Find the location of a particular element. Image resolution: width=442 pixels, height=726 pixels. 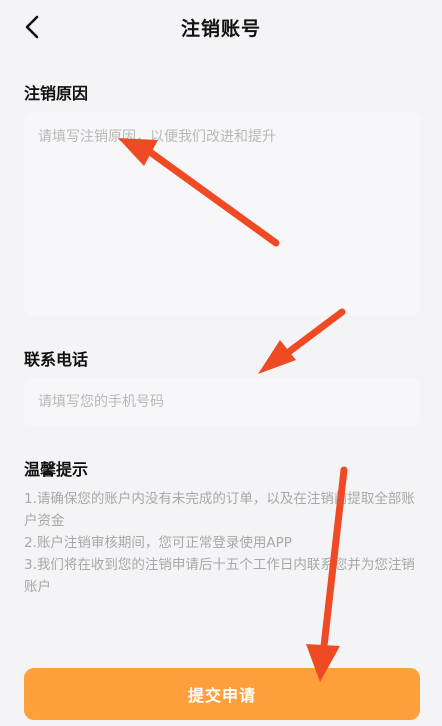

red-arrow-icon is located at coordinates (302, 341).